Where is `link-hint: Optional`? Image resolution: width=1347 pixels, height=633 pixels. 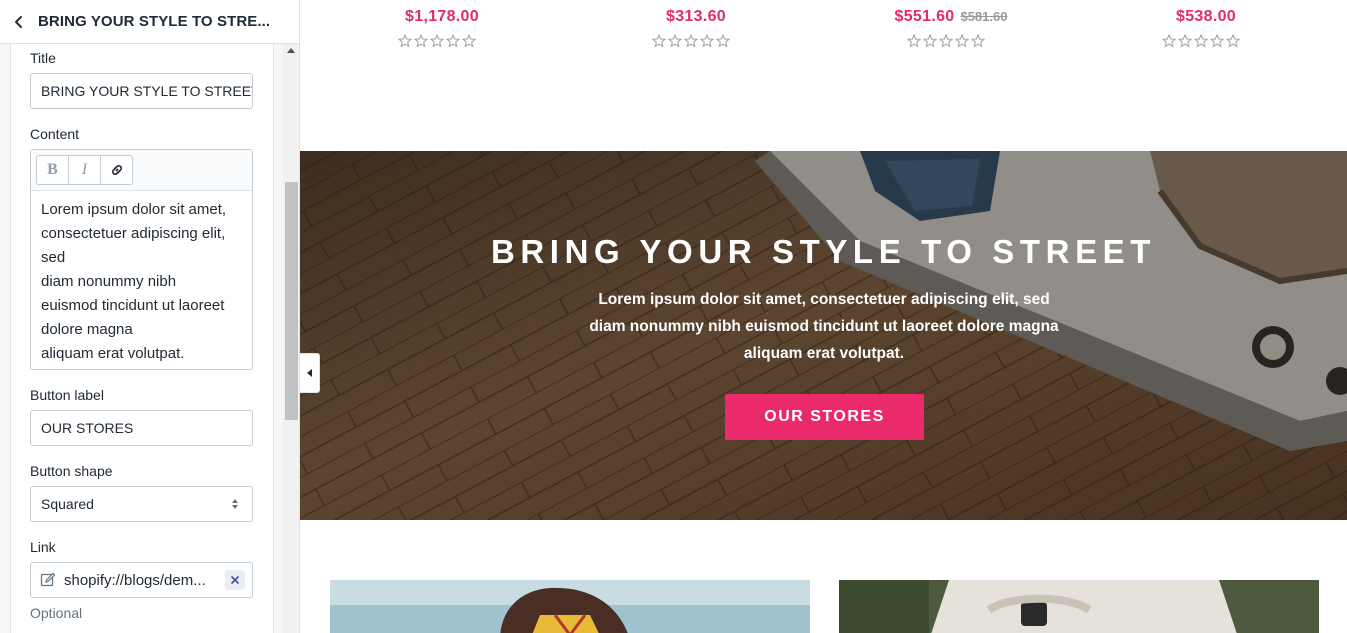
link-hint: Optional is located at coordinates (56, 613).